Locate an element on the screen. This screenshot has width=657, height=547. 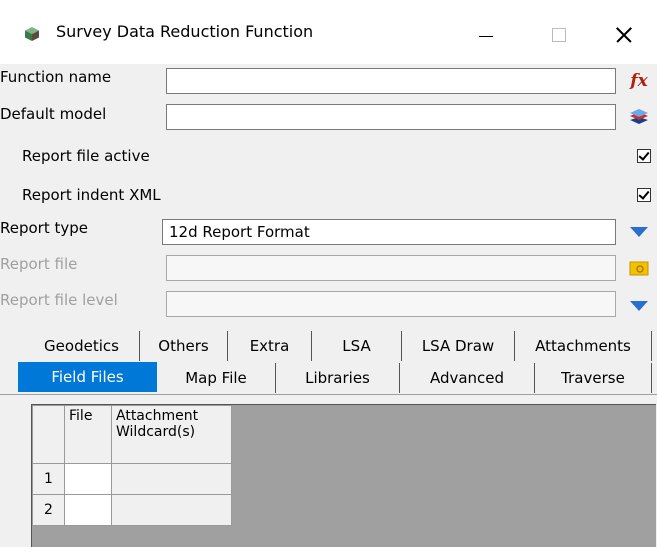
field-files-table: File Attachment Wildcard(s) 1 2 is located at coordinates (132, 465).